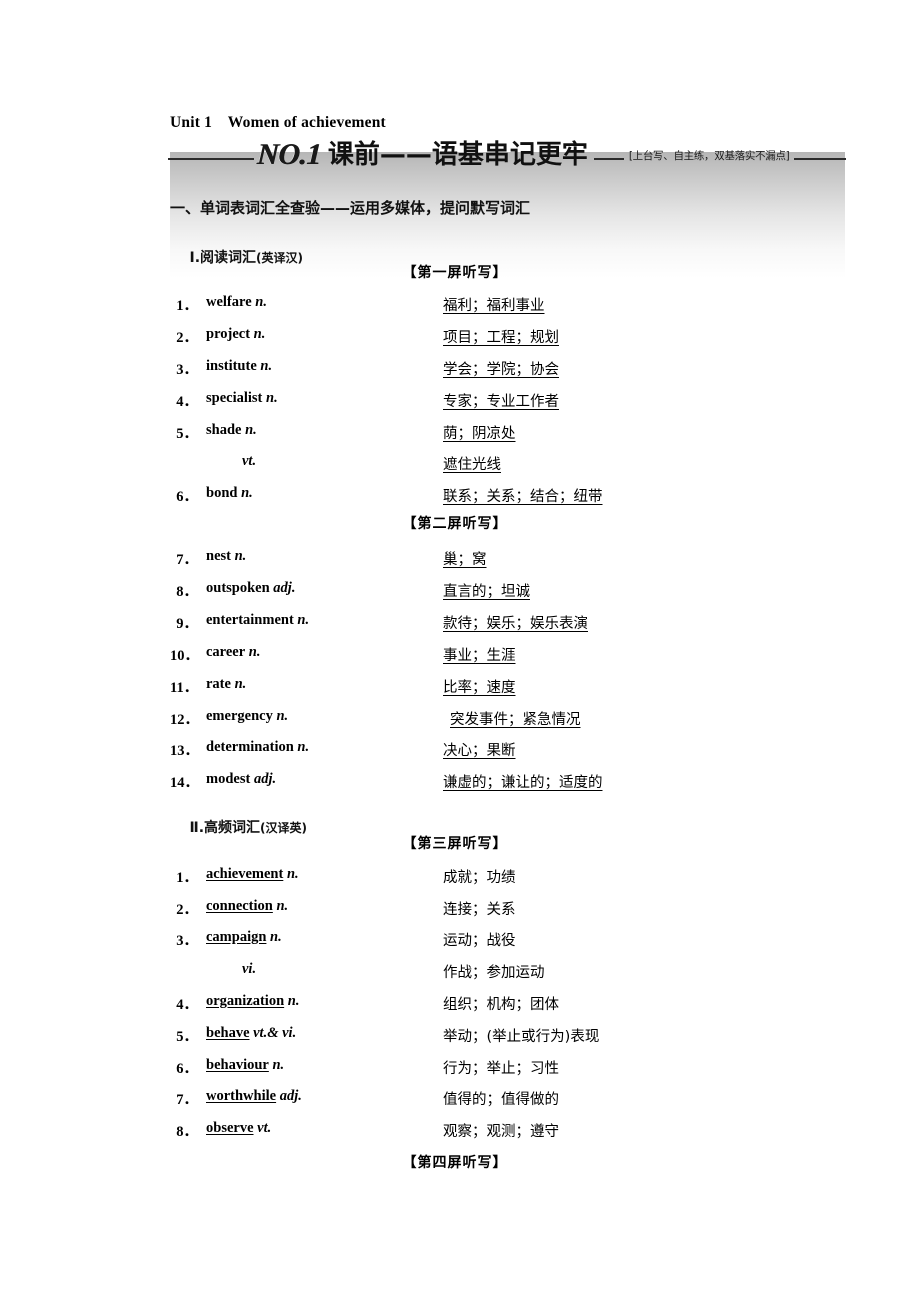 The height and width of the screenshot is (1302, 920). What do you see at coordinates (245, 874) in the screenshot?
I see `vocab-word-text: achievement` at bounding box center [245, 874].